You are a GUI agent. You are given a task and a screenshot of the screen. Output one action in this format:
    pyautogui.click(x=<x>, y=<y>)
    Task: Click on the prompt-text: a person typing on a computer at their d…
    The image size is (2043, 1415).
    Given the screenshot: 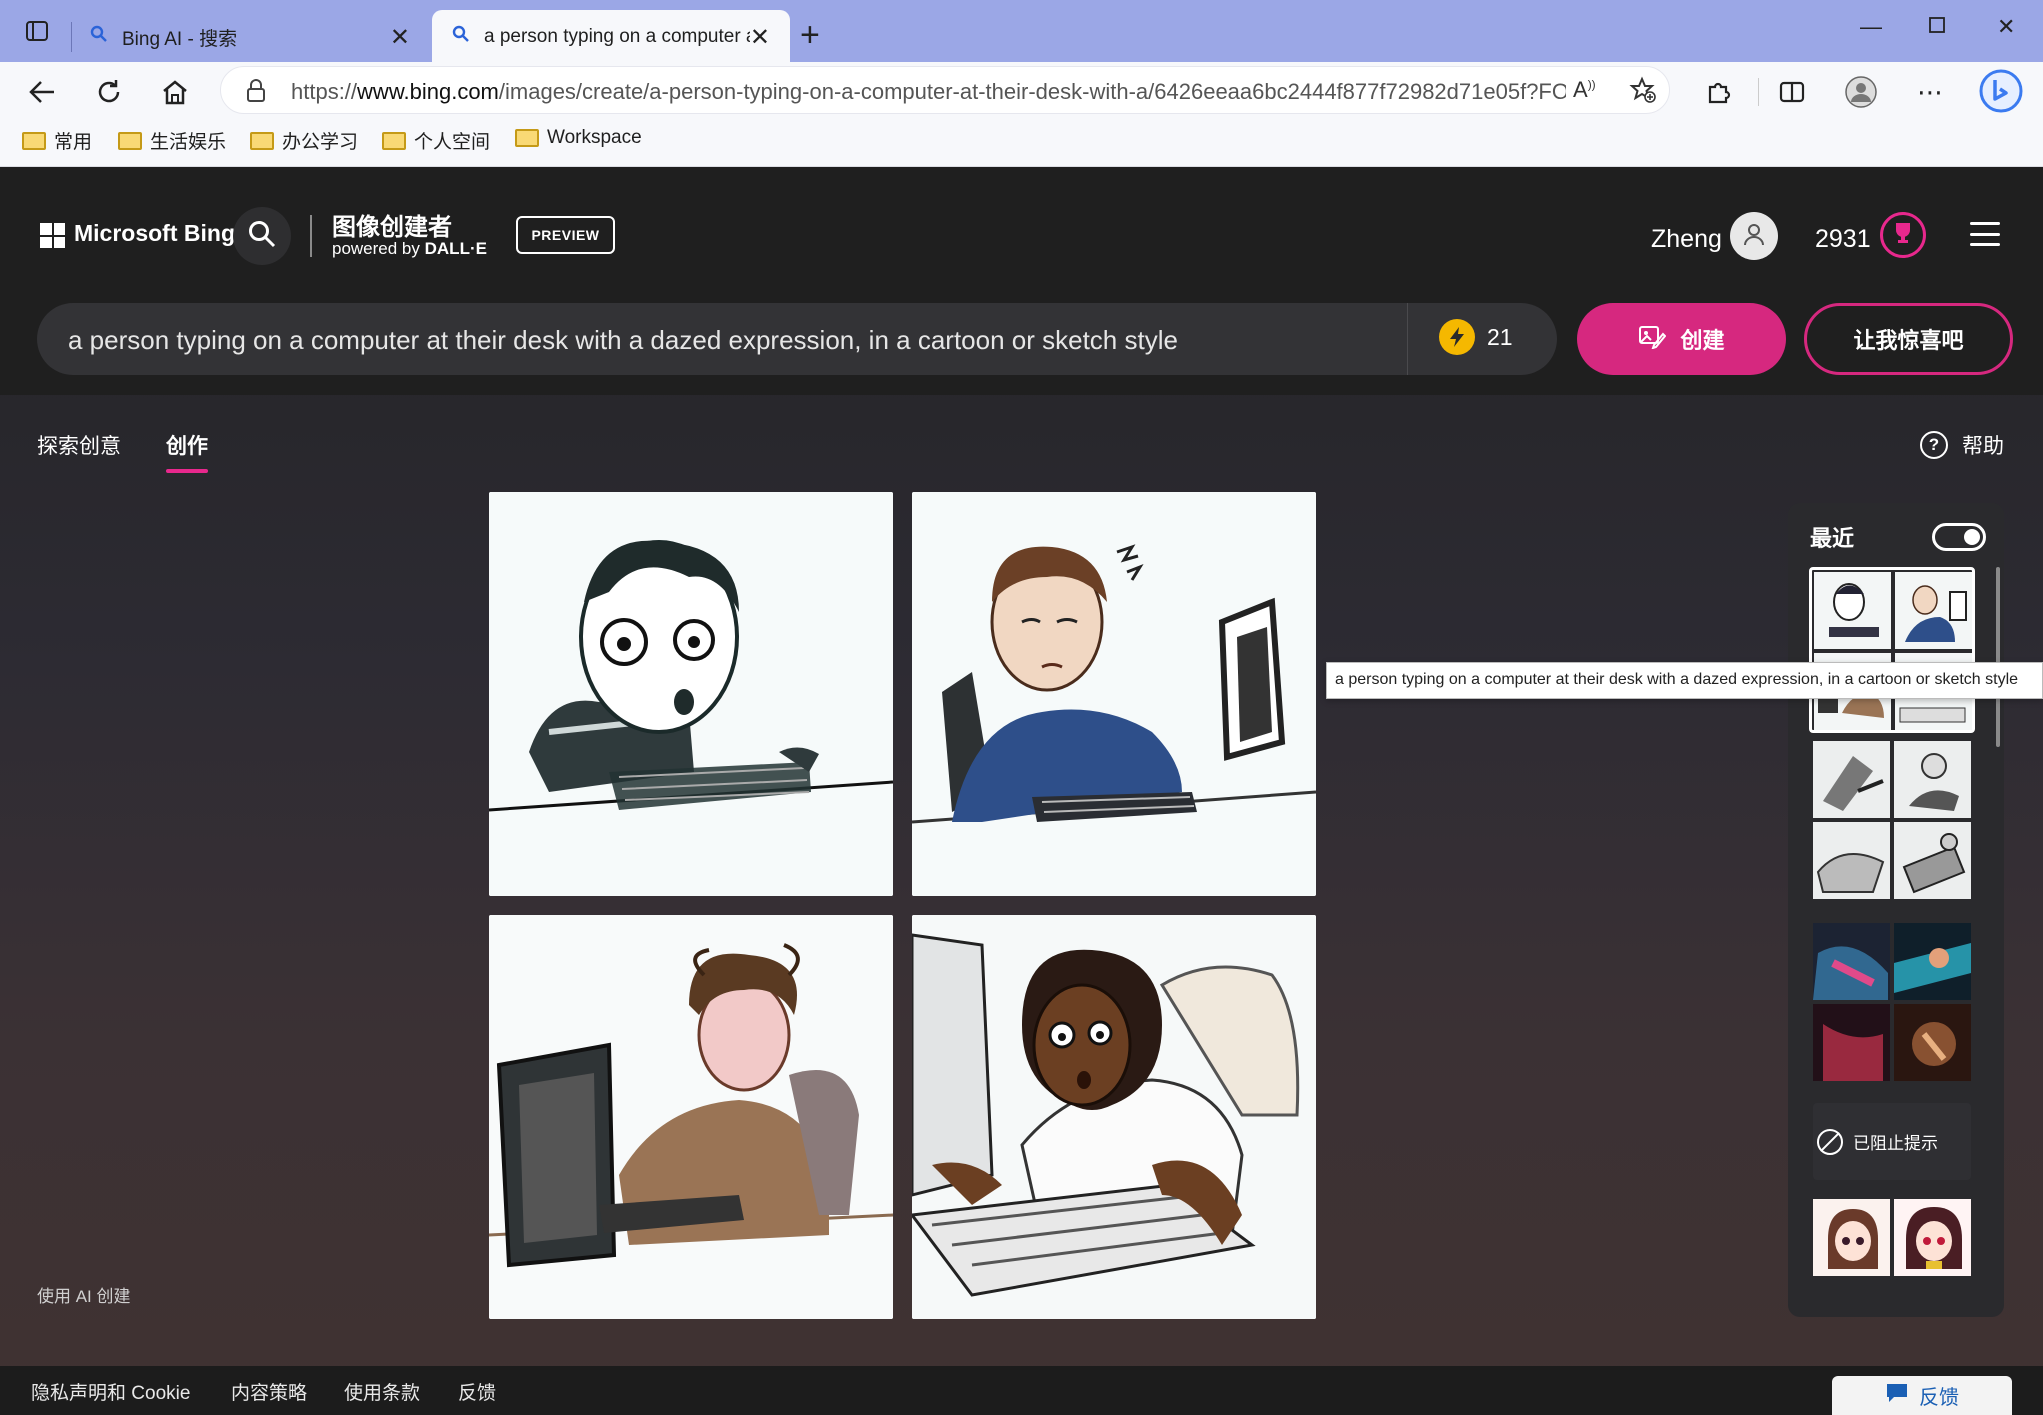 What is the action you would take?
    pyautogui.click(x=623, y=340)
    